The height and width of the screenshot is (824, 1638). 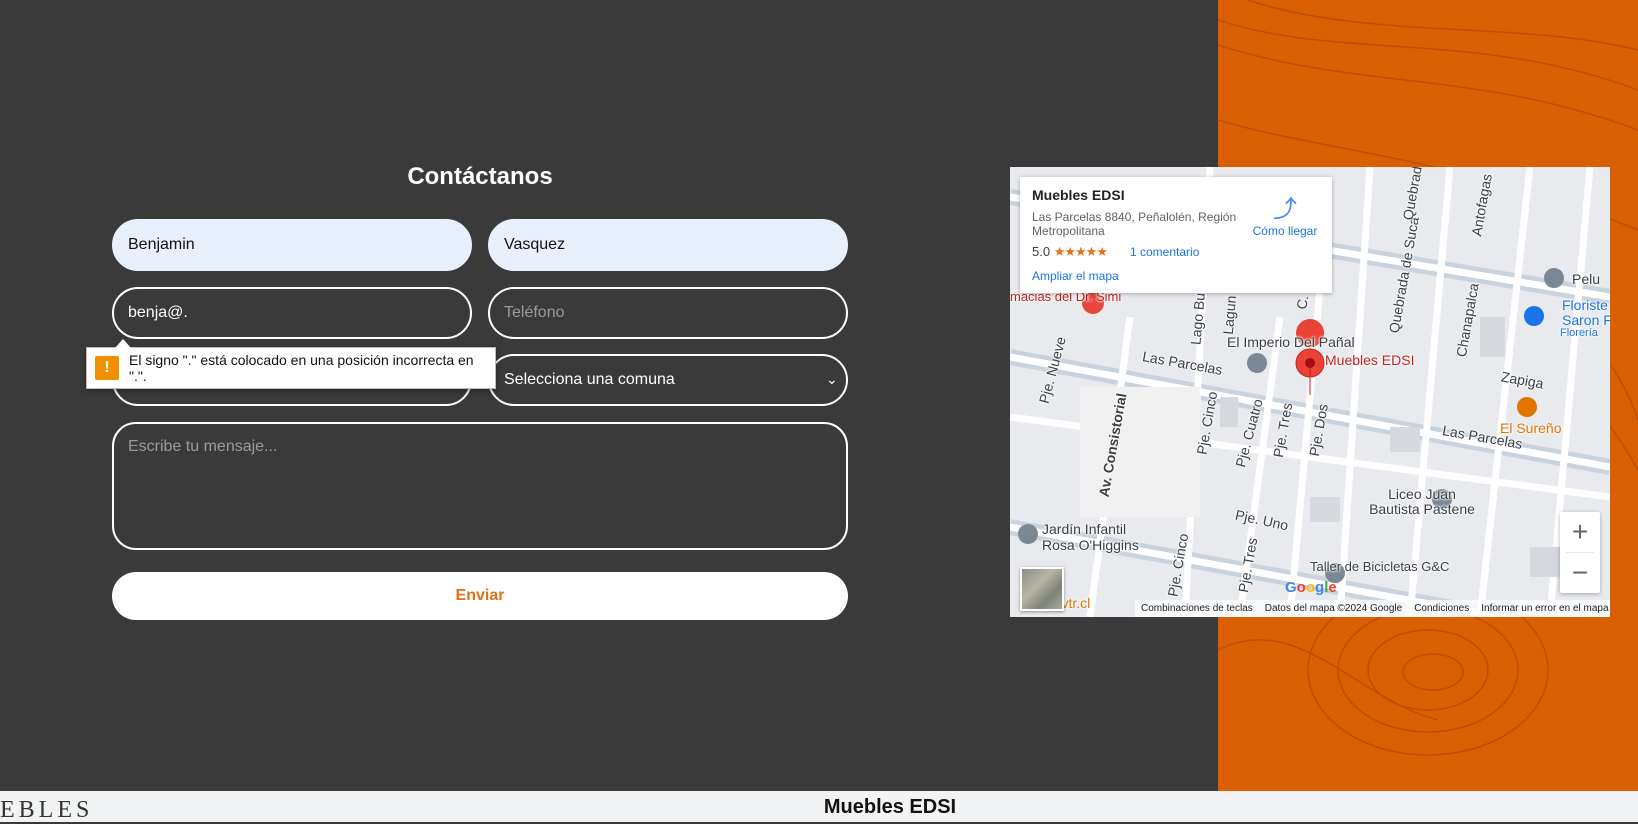 I want to click on map-label-pelu: Pelu, so click(x=1586, y=279).